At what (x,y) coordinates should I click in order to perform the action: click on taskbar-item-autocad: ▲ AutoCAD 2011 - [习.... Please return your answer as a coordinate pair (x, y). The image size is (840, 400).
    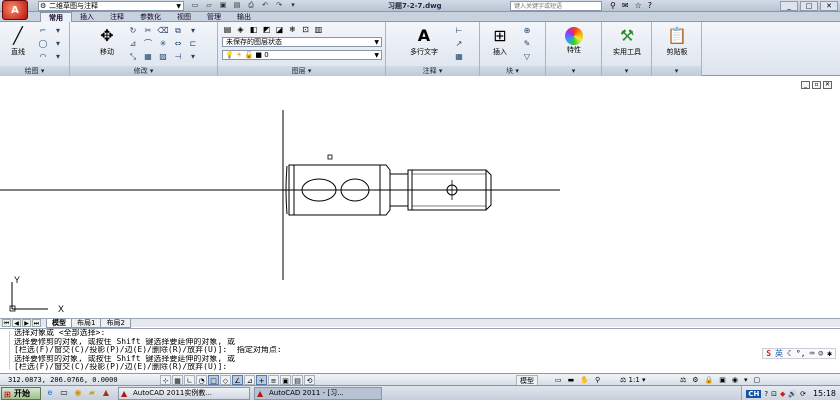
    Looking at the image, I should click on (318, 393).